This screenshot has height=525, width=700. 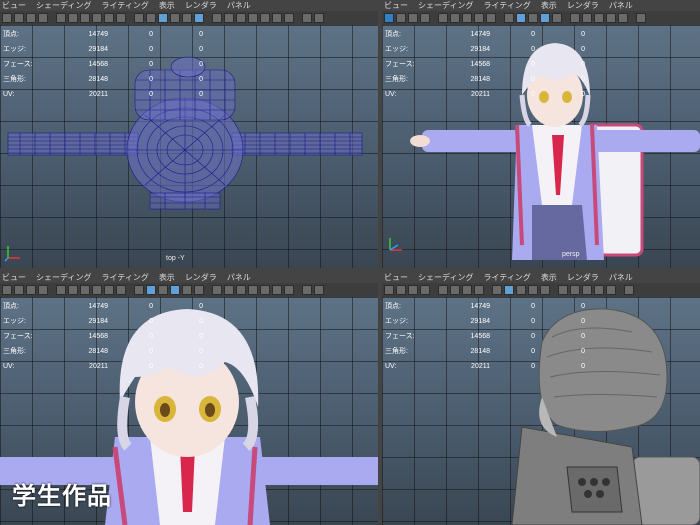 I want to click on shadows-icon, so click(x=199, y=290).